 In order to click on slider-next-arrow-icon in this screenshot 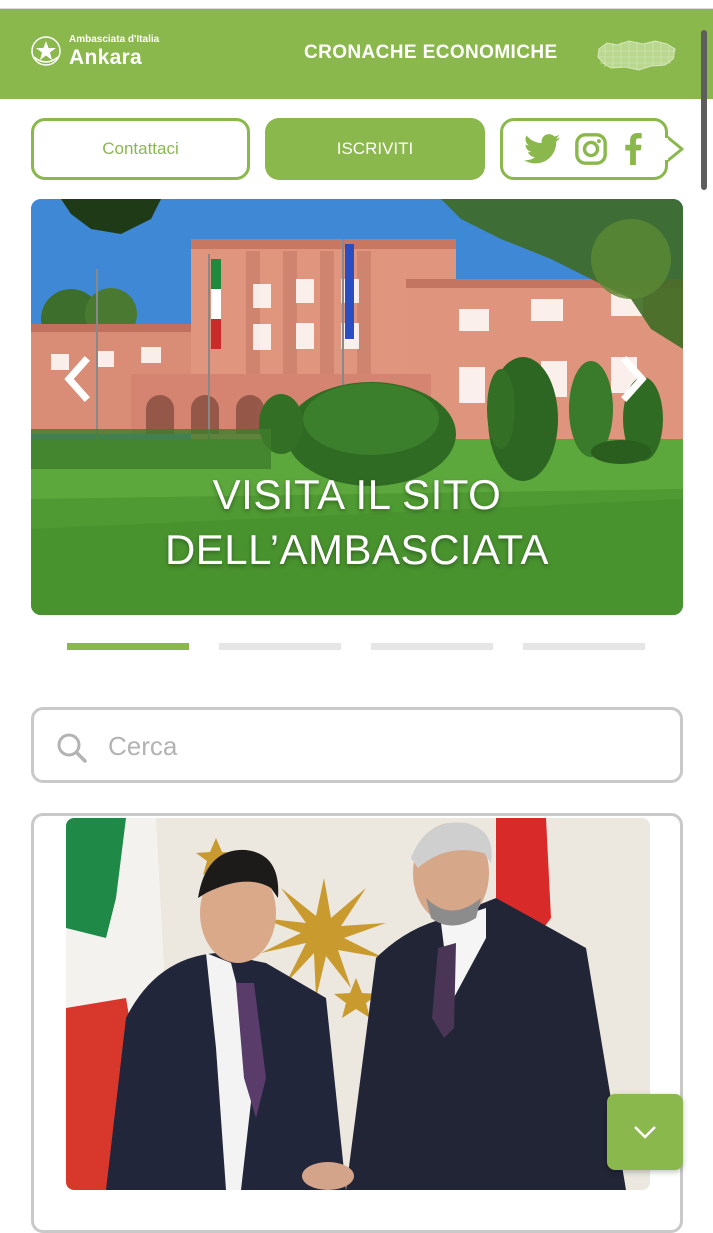, I will do `click(634, 379)`.